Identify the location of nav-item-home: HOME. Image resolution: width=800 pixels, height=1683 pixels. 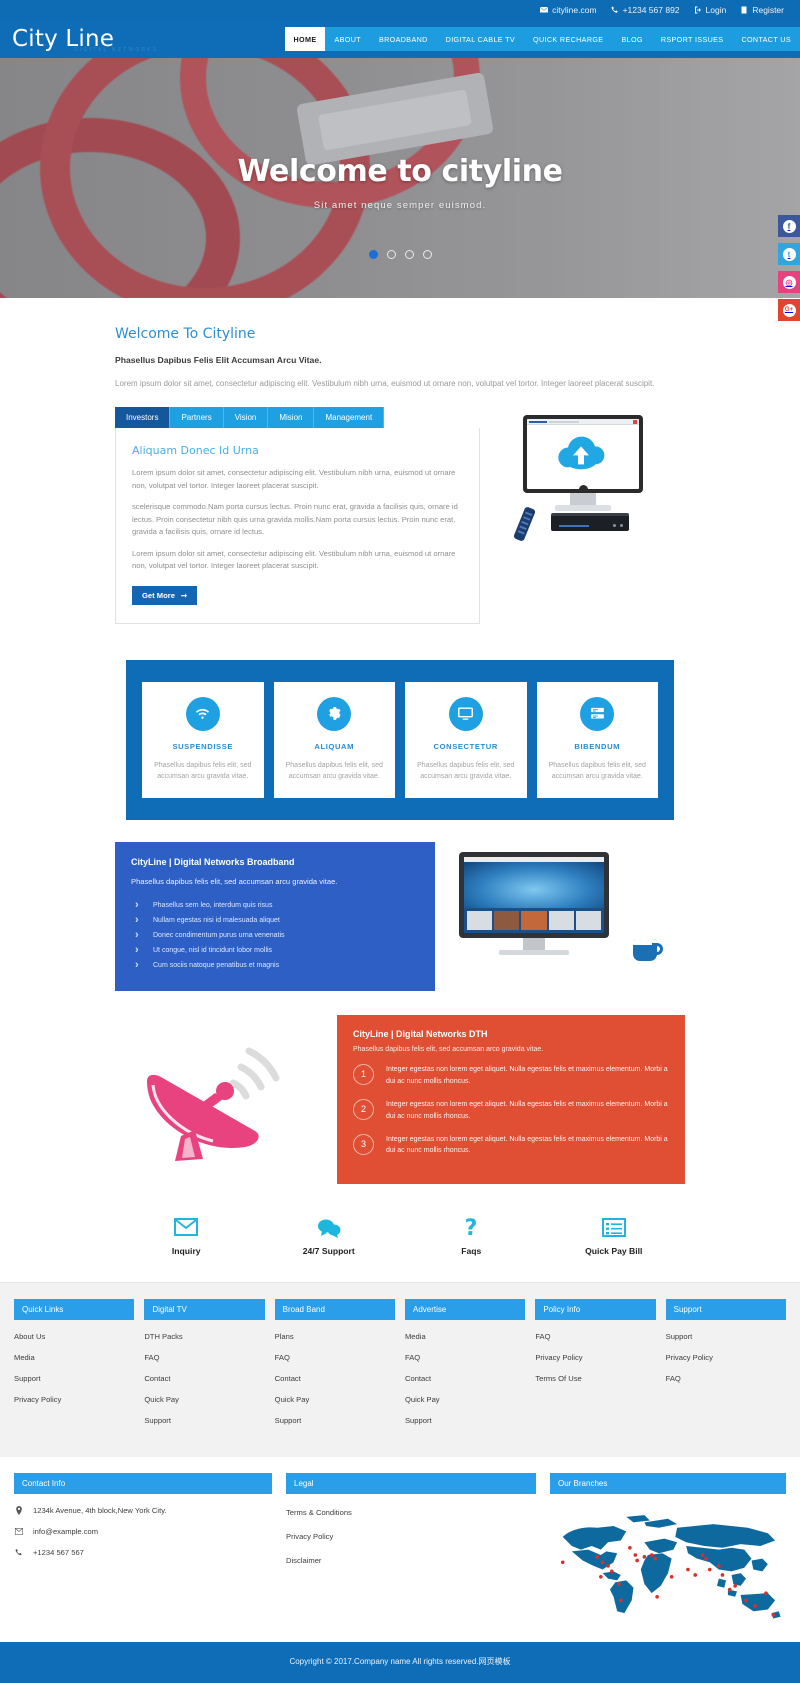
(305, 39).